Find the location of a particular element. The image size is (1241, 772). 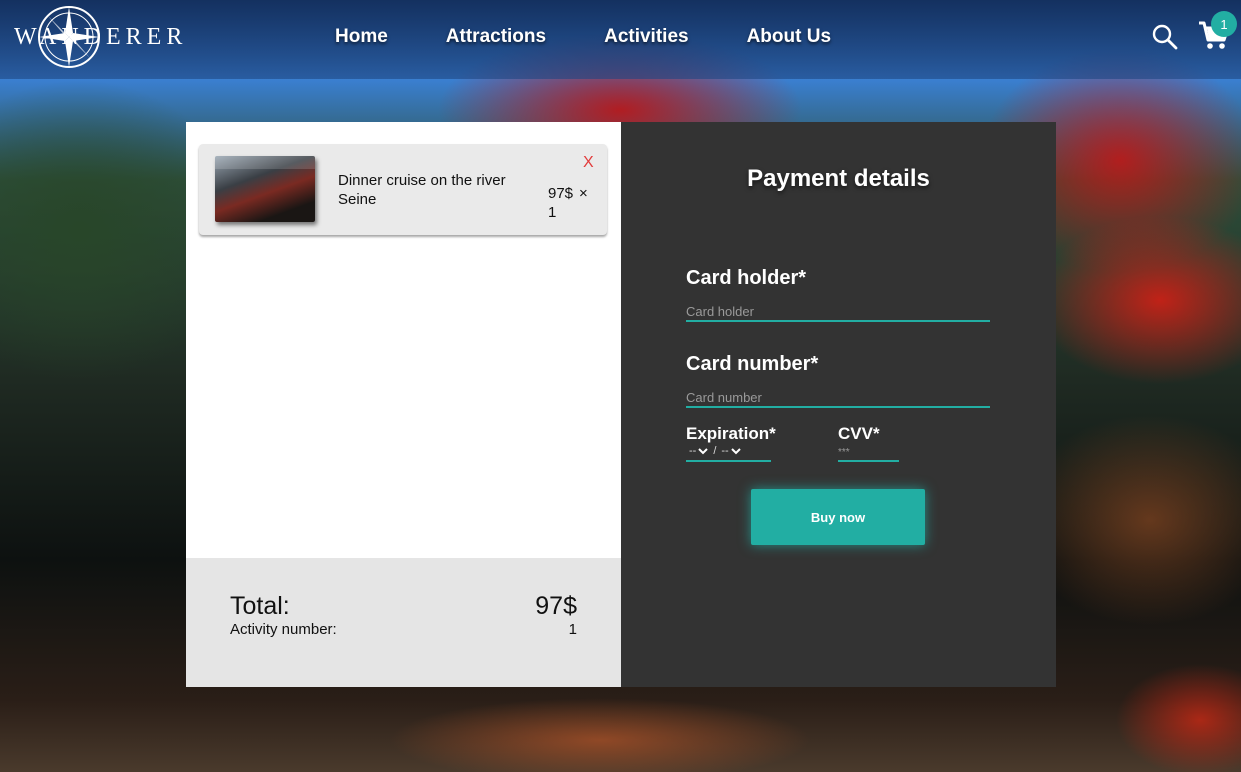

nav-about-link: About Us is located at coordinates (789, 37).